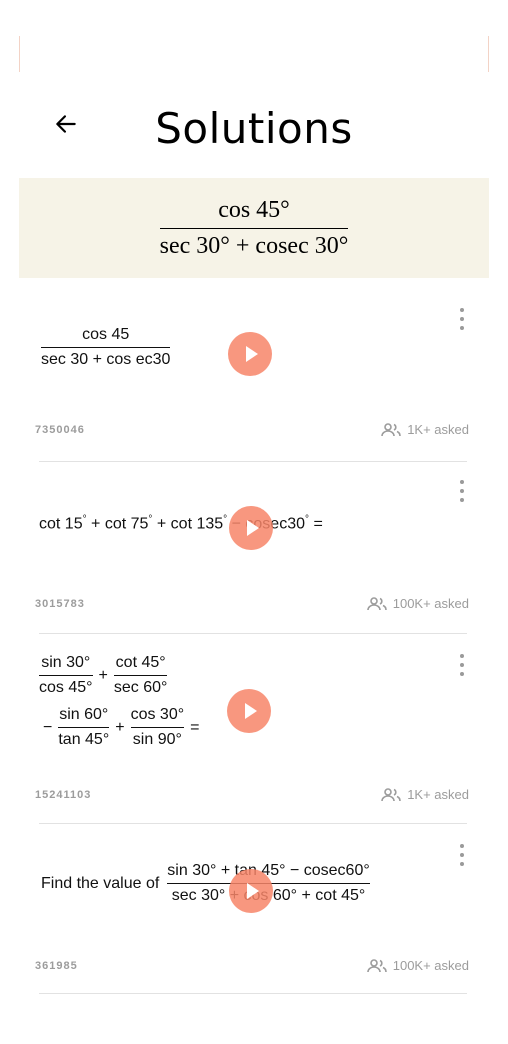  Describe the element at coordinates (84, 739) in the screenshot. I see `fraction-denominator: tan 45°` at that location.